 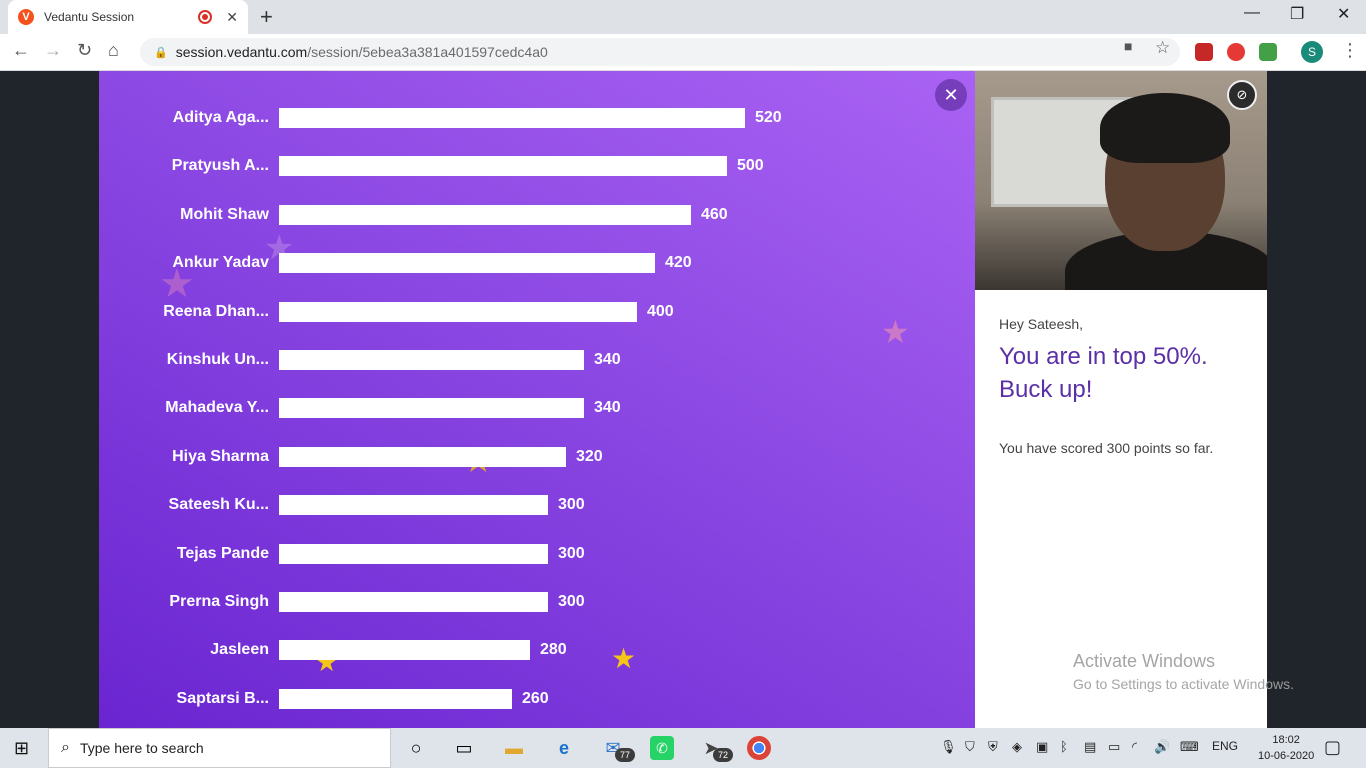 What do you see at coordinates (948, 747) in the screenshot?
I see `microphone-icon: 🎙` at bounding box center [948, 747].